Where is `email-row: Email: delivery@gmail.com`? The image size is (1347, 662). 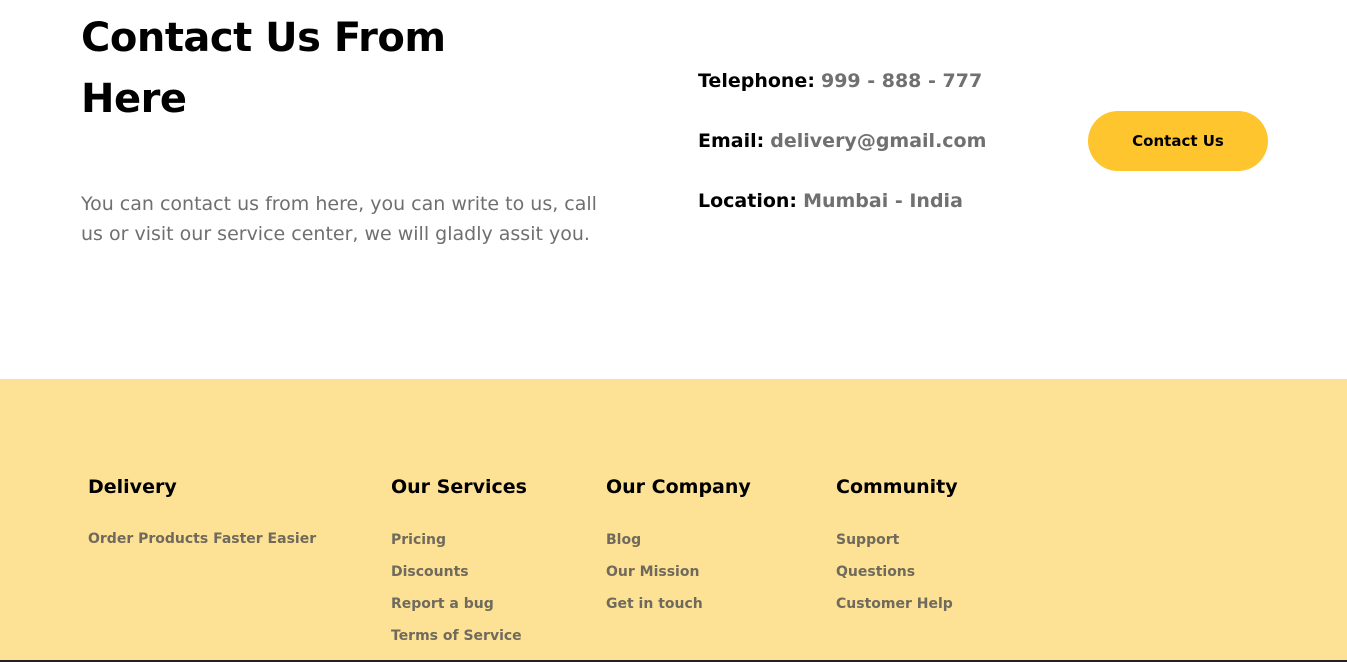 email-row: Email: delivery@gmail.com is located at coordinates (842, 141).